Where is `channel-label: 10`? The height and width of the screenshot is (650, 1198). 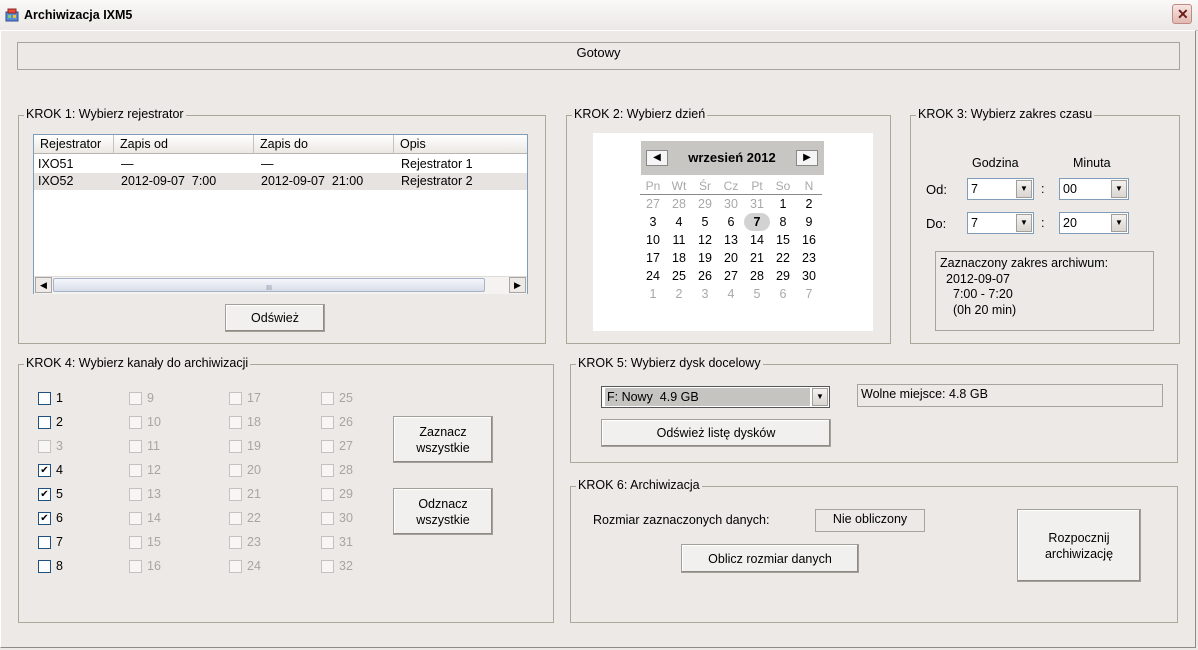
channel-label: 10 is located at coordinates (154, 422).